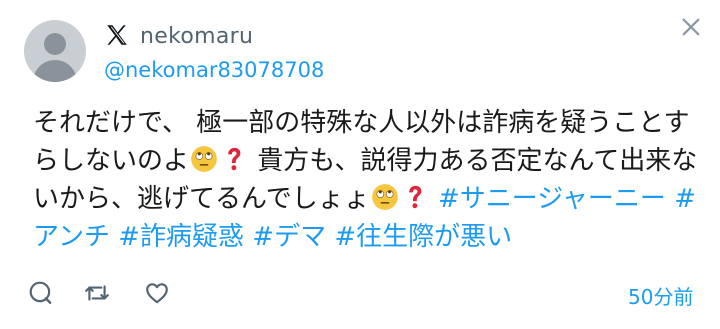 The image size is (720, 329). I want to click on close-icon, so click(691, 27).